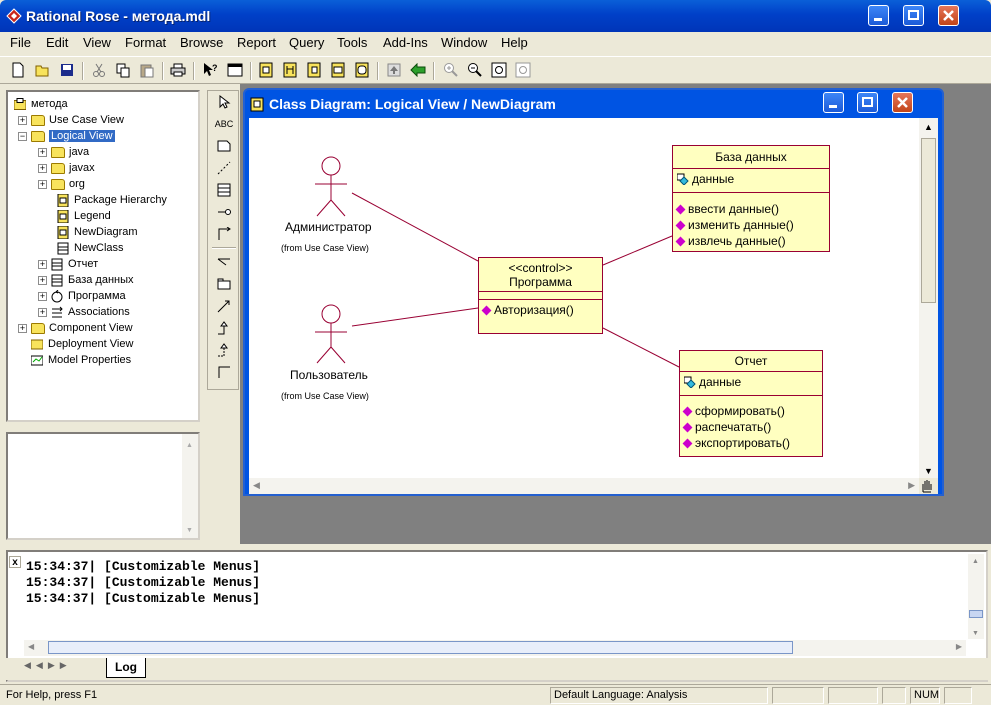 The image size is (991, 705). What do you see at coordinates (328, 227) in the screenshot?
I see `actor-admin-name: Администратор` at bounding box center [328, 227].